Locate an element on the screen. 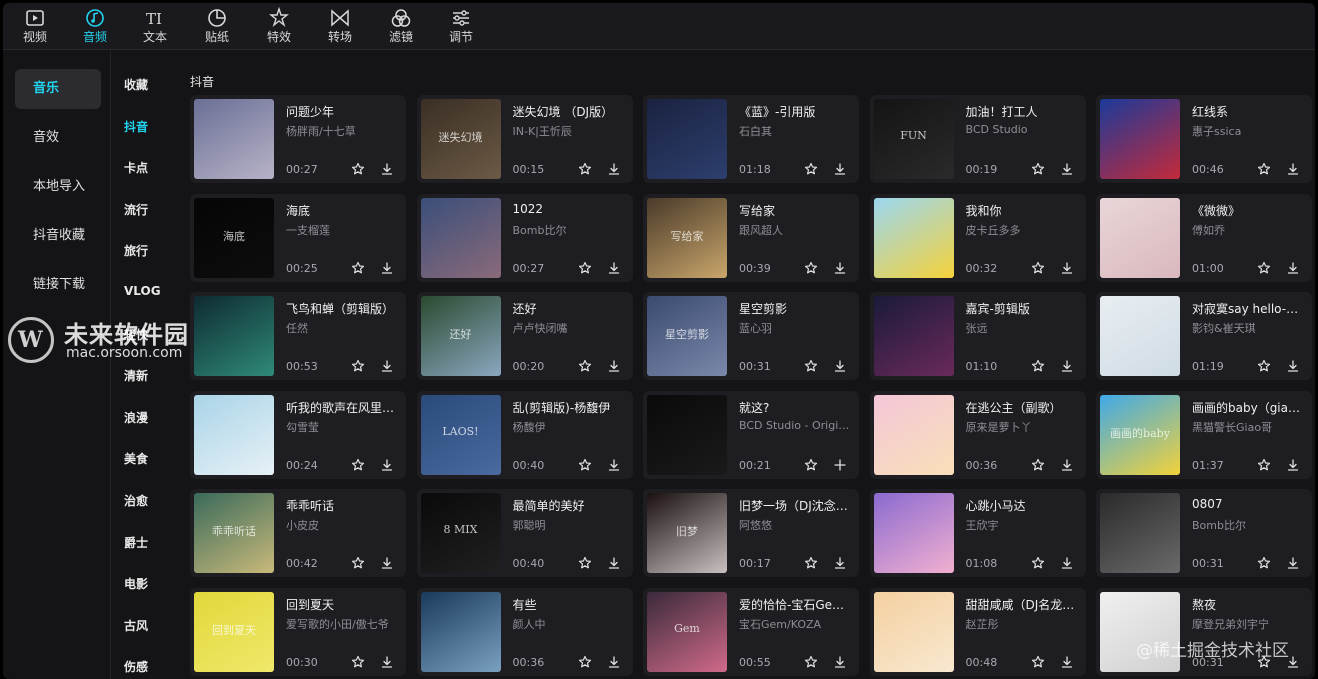 Image resolution: width=1318 pixels, height=679 pixels. song-card: 写给家 写给家 跟风超人 00:39 is located at coordinates (751, 237).